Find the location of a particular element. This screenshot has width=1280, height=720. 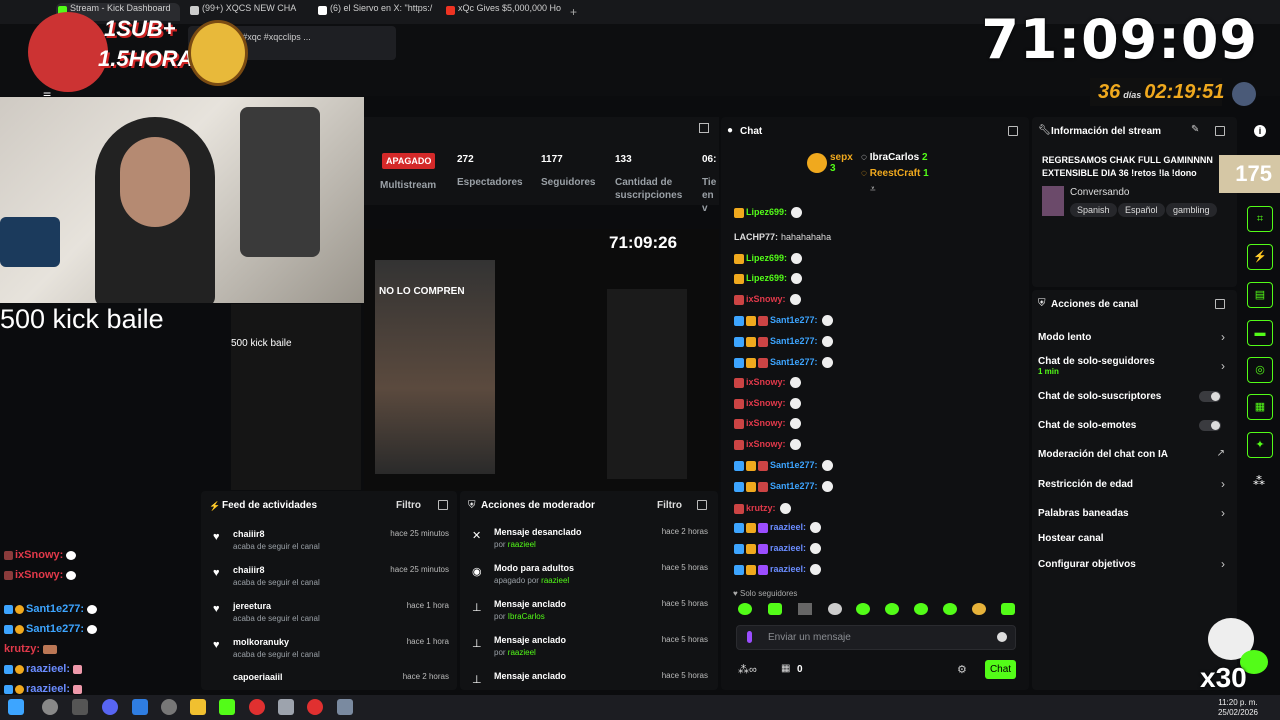

gear-icon: ⚙ is located at coordinates (962, 669).